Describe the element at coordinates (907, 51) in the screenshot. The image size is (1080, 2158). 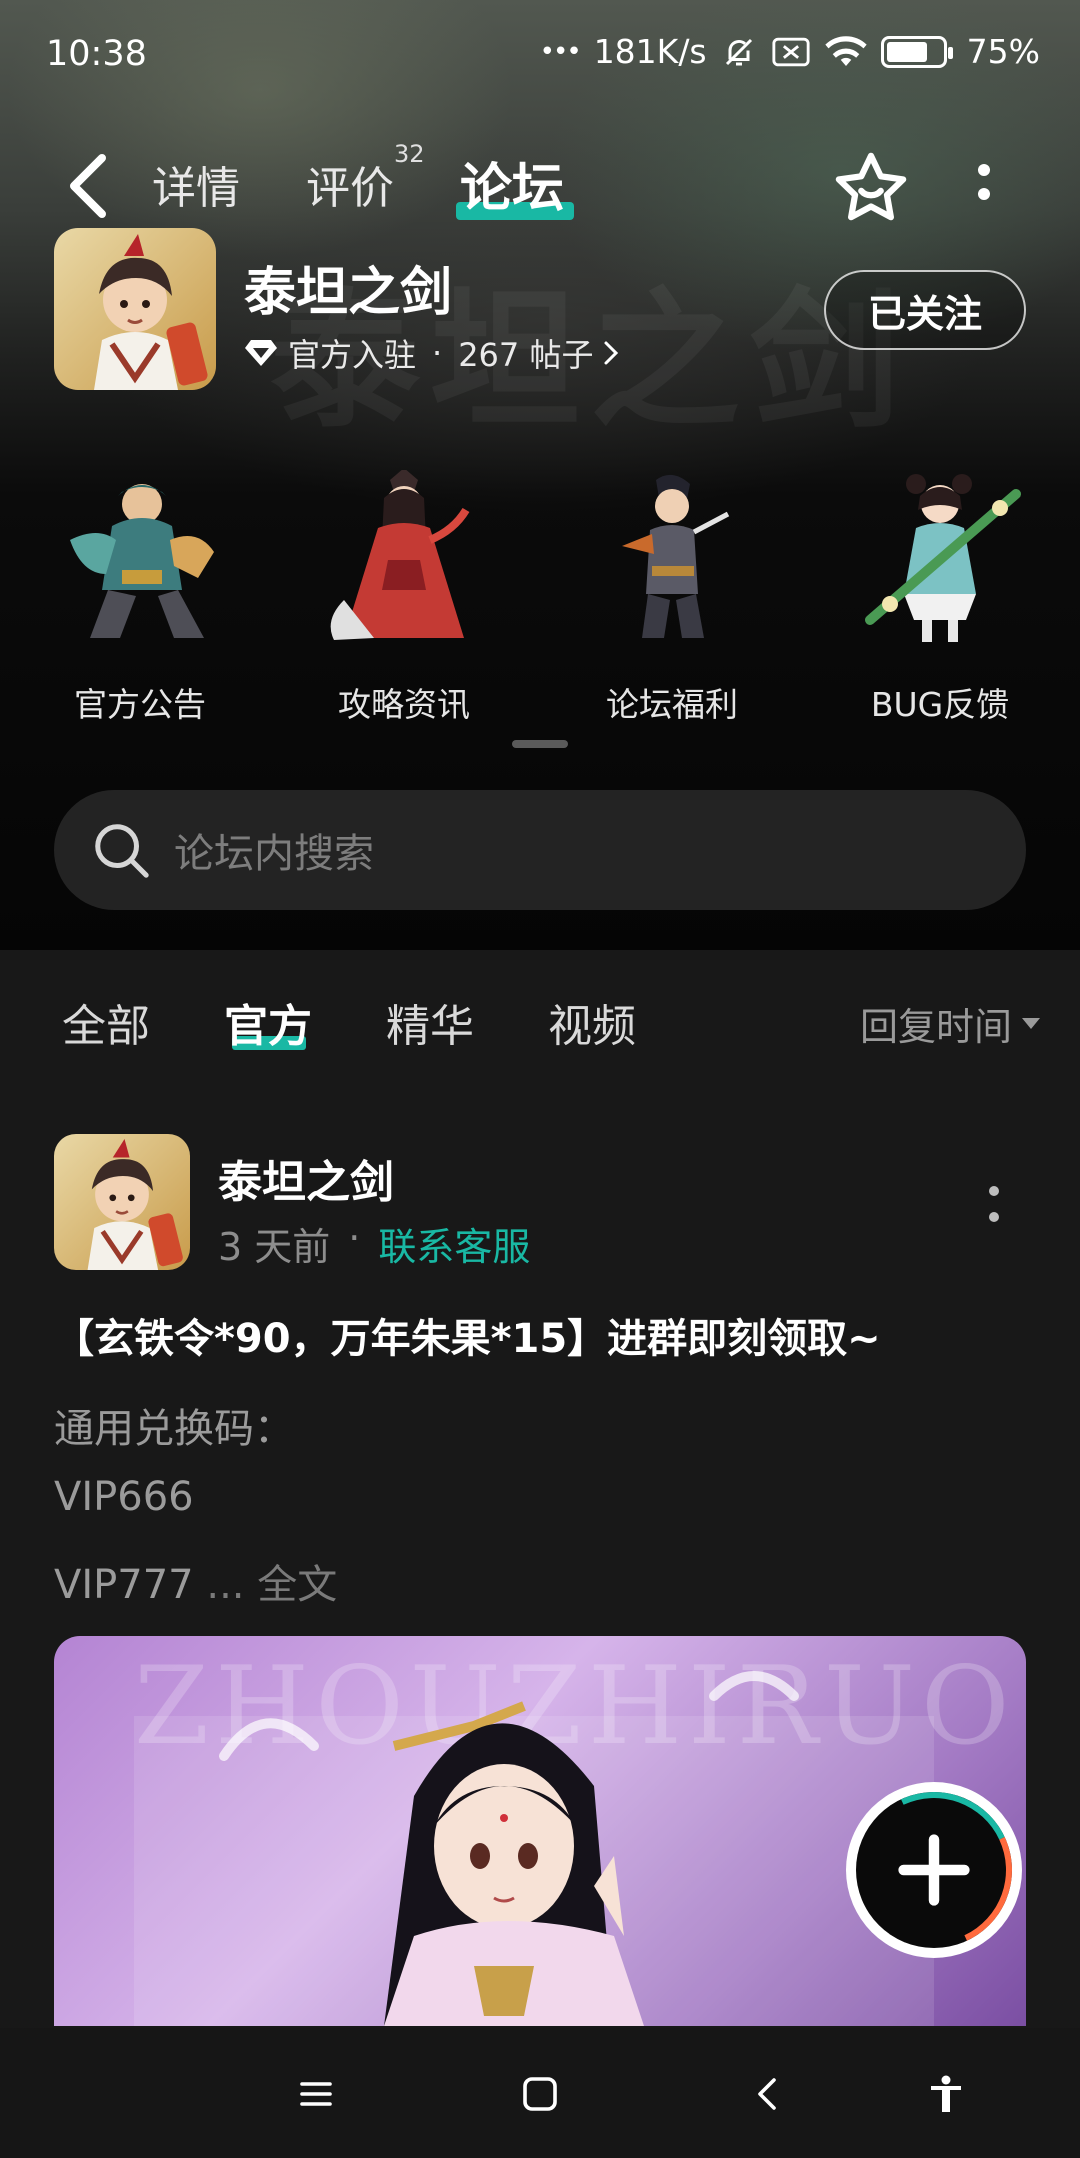
I see `battery-level` at that location.